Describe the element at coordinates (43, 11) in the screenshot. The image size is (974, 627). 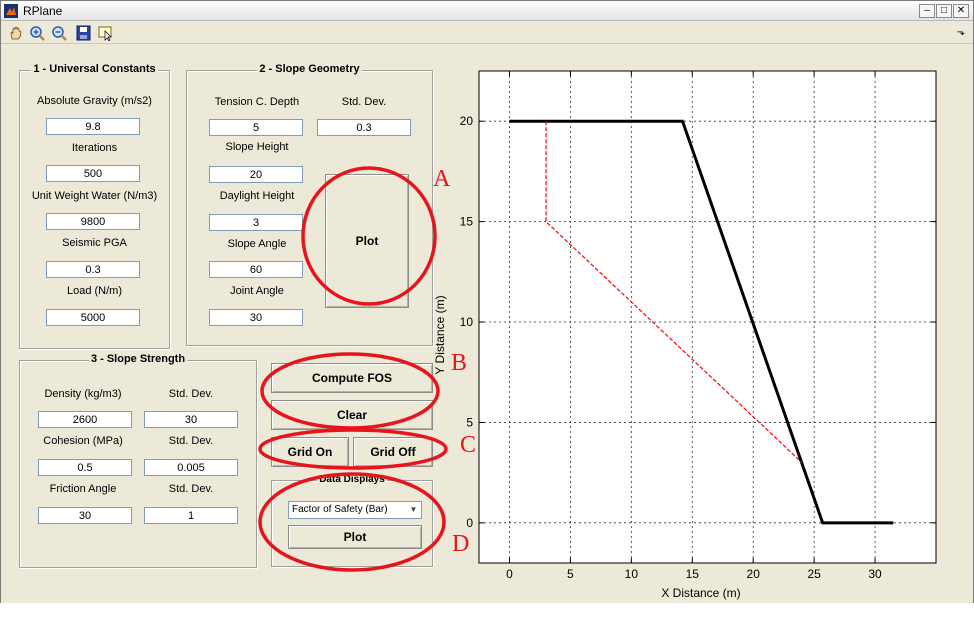
I see `window-title: RPlane` at that location.